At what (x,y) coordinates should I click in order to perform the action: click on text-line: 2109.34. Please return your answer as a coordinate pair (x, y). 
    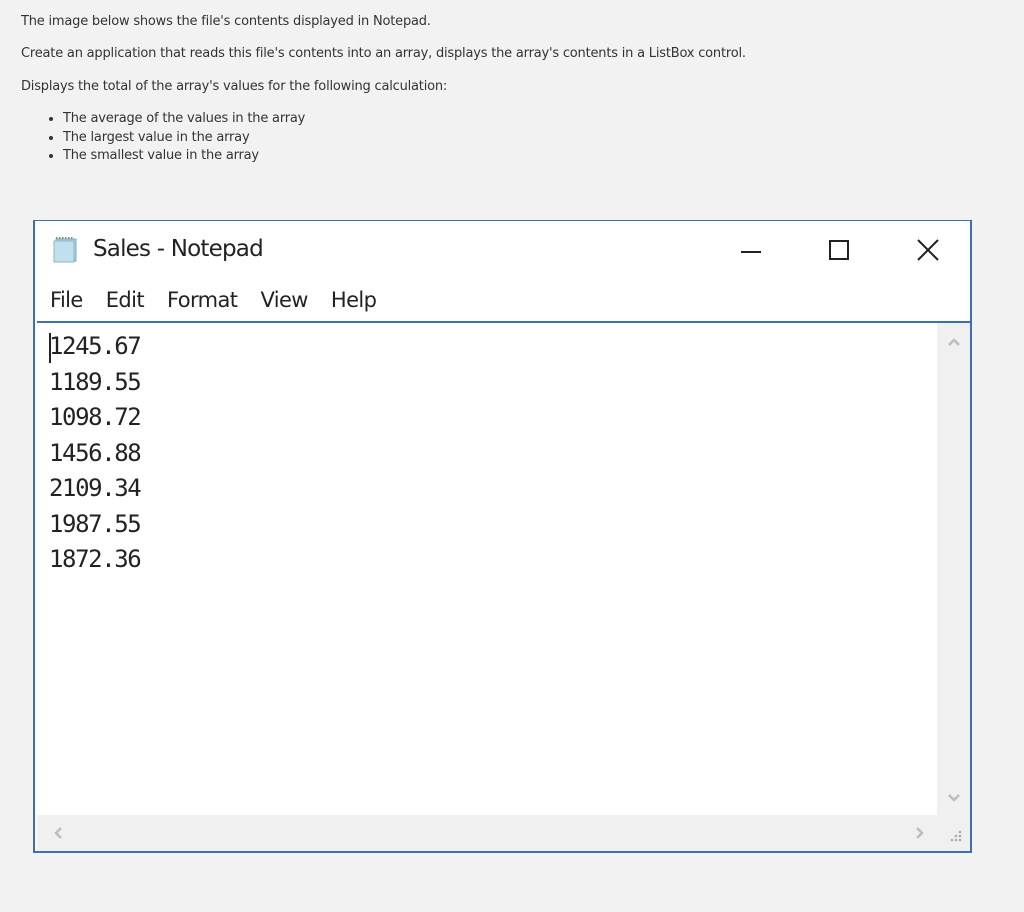
    Looking at the image, I should click on (95, 488).